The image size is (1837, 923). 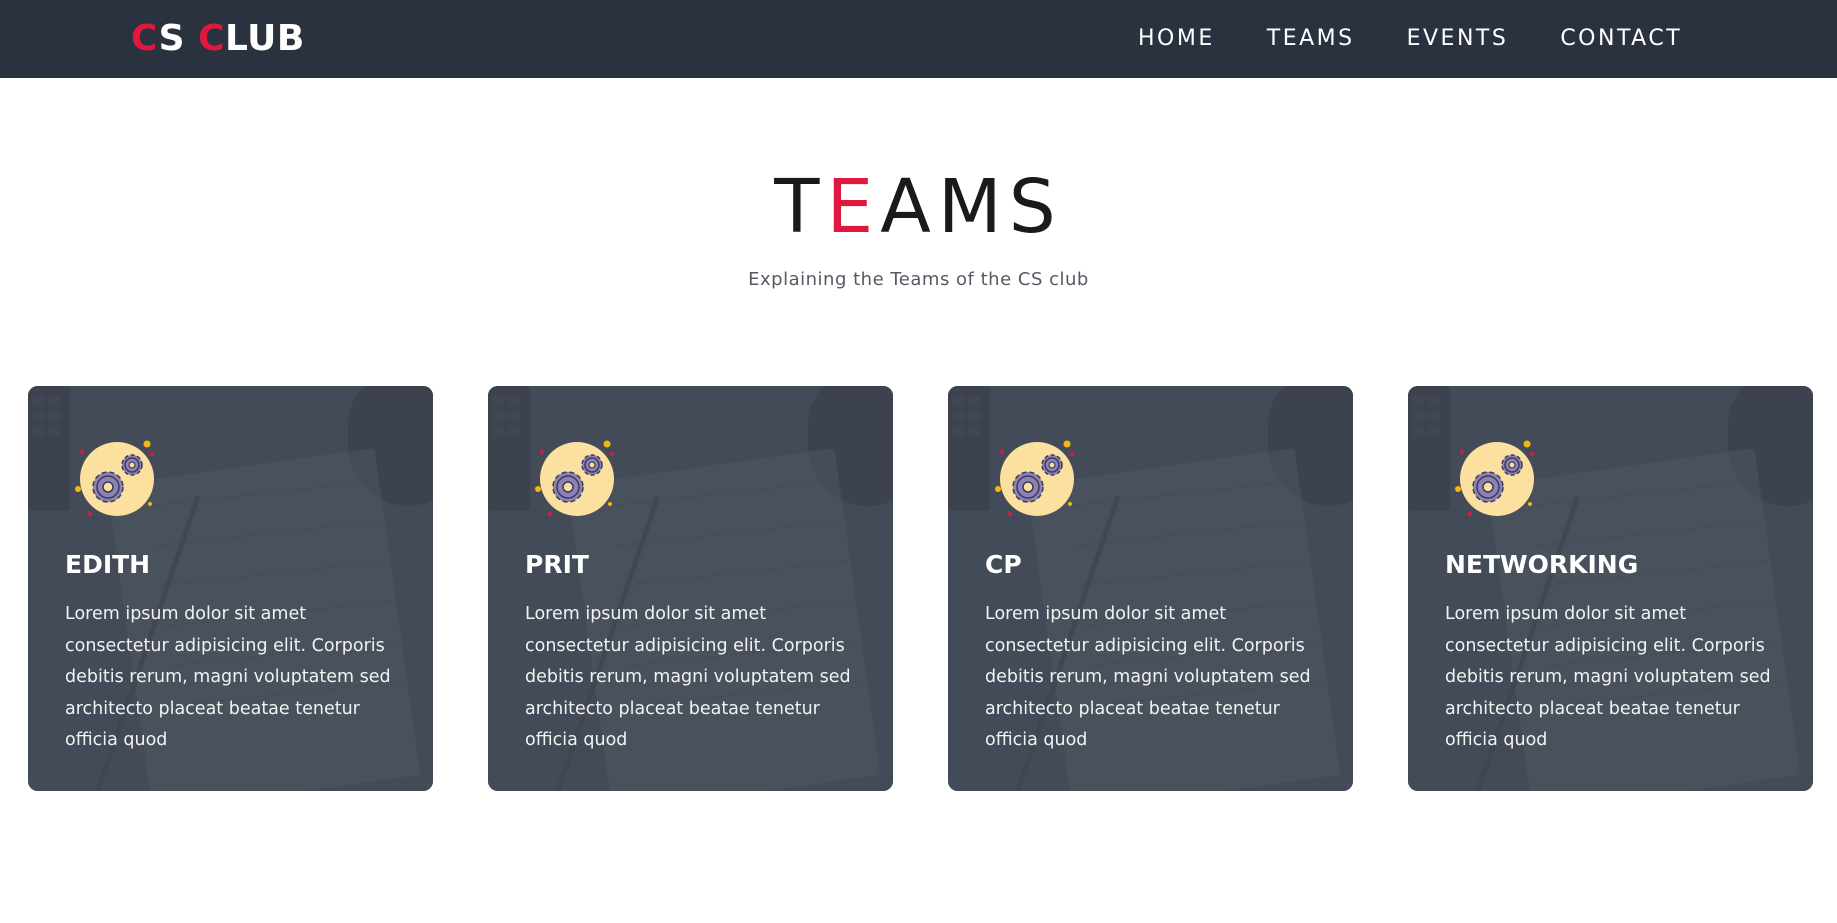 I want to click on card-title: NETWORKING, so click(x=1542, y=564).